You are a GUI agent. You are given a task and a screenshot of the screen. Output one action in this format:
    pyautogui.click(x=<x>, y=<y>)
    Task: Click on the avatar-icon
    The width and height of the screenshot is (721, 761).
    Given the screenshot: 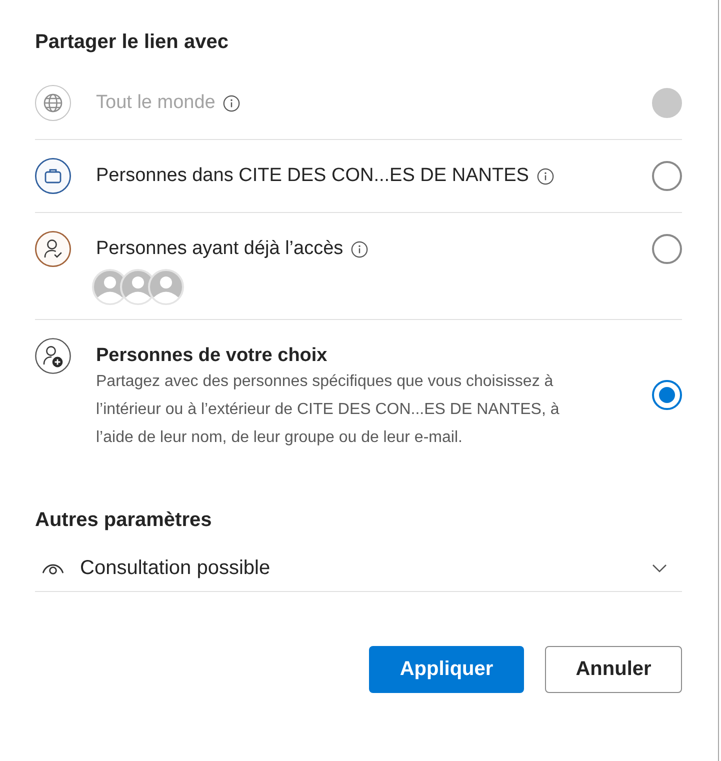 What is the action you would take?
    pyautogui.click(x=166, y=287)
    